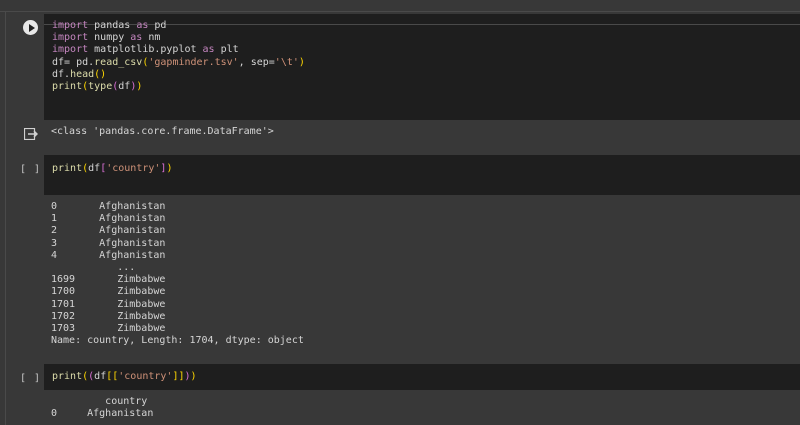 The height and width of the screenshot is (425, 800). What do you see at coordinates (5, 218) in the screenshot?
I see `left-rail` at bounding box center [5, 218].